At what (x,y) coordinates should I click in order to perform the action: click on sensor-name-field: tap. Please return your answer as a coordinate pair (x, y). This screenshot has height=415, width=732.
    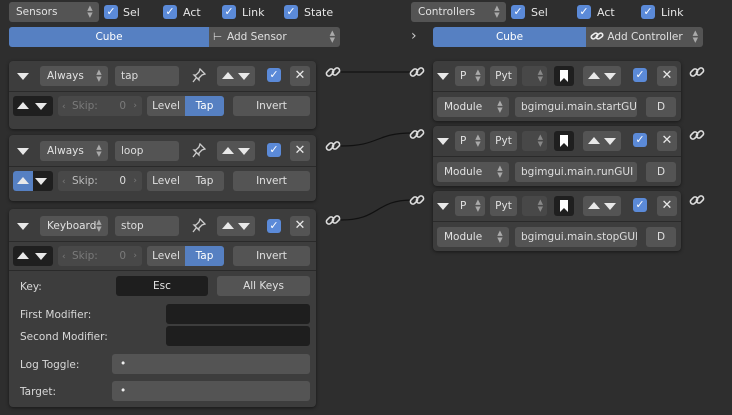
    Looking at the image, I should click on (147, 76).